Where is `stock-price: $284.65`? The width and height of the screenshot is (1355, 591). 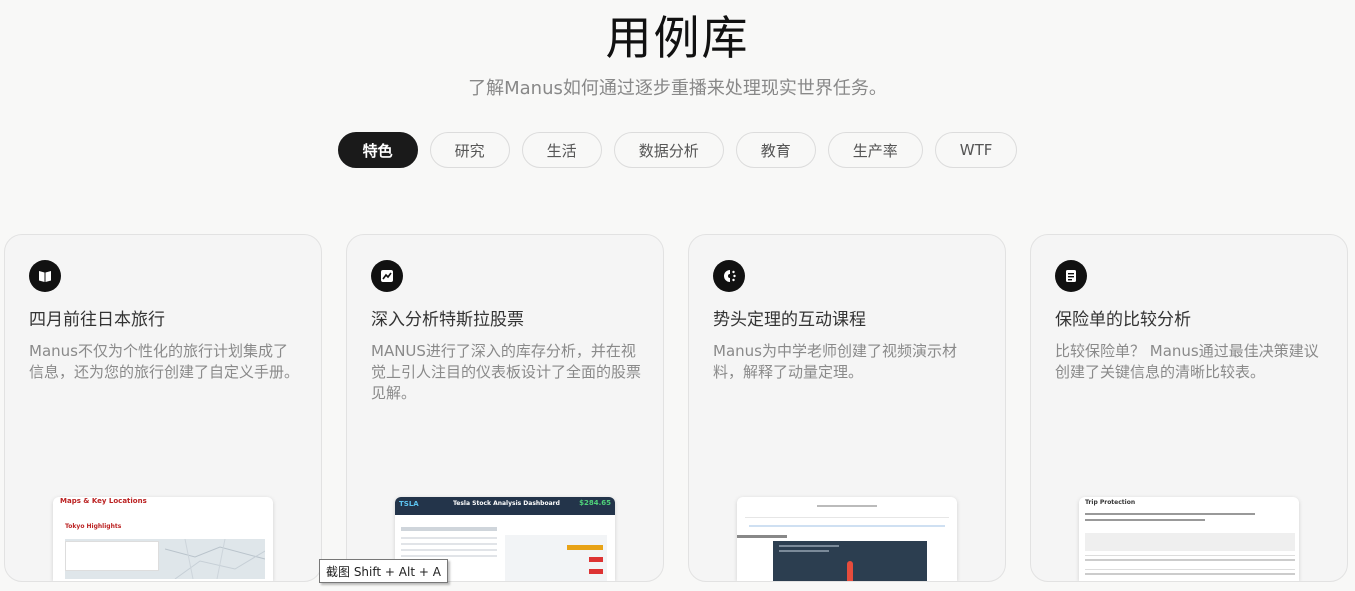 stock-price: $284.65 is located at coordinates (595, 503).